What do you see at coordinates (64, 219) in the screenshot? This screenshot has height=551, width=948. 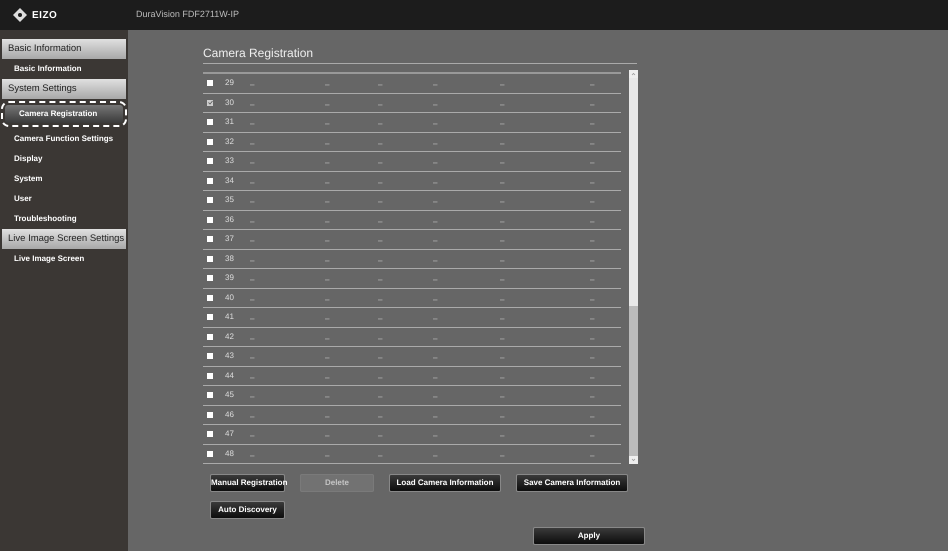 I see `sidebar-item: Troubleshooting` at bounding box center [64, 219].